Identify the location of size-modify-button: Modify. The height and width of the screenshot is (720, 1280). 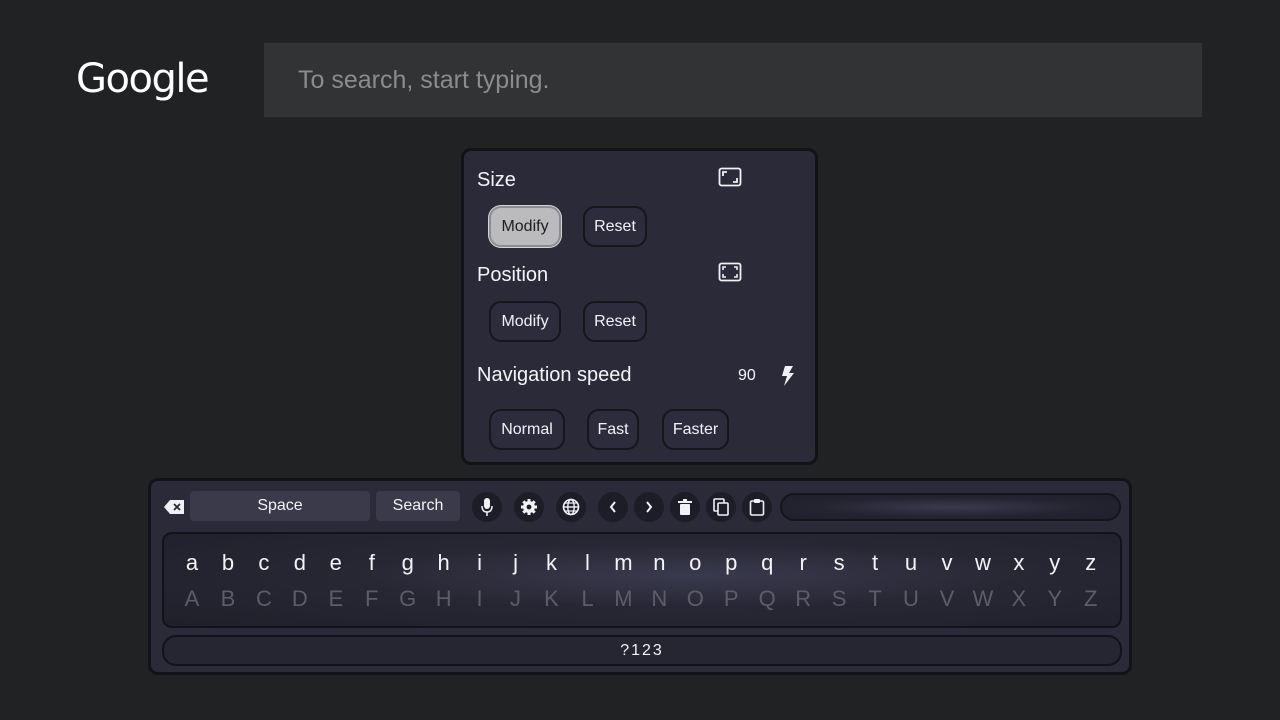
(525, 226).